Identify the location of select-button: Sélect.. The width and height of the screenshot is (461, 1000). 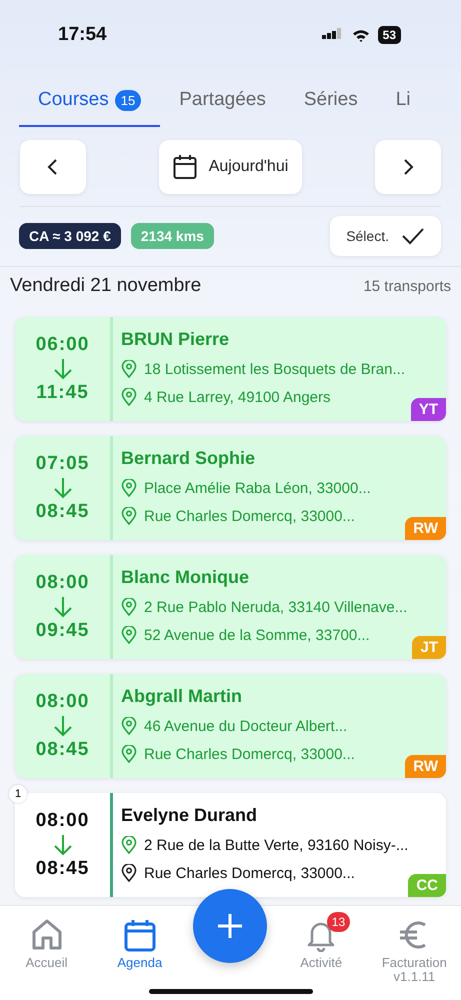
(385, 236).